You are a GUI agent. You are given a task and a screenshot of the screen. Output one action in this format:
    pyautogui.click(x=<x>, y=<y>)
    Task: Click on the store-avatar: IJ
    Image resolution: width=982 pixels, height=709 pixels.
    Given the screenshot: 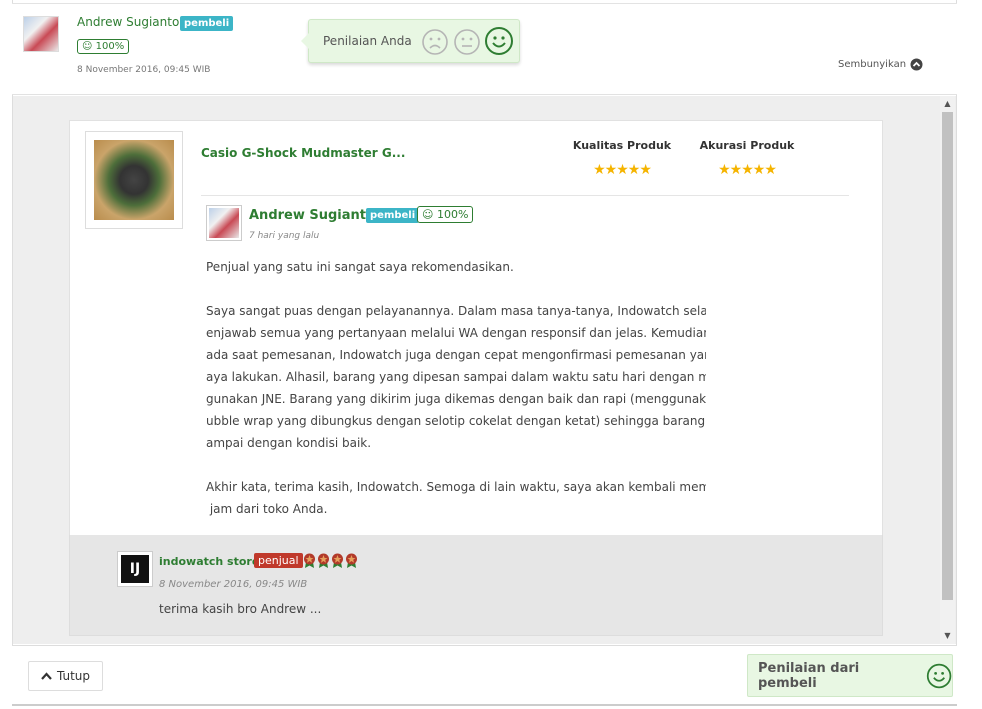 What is the action you would take?
    pyautogui.click(x=135, y=569)
    